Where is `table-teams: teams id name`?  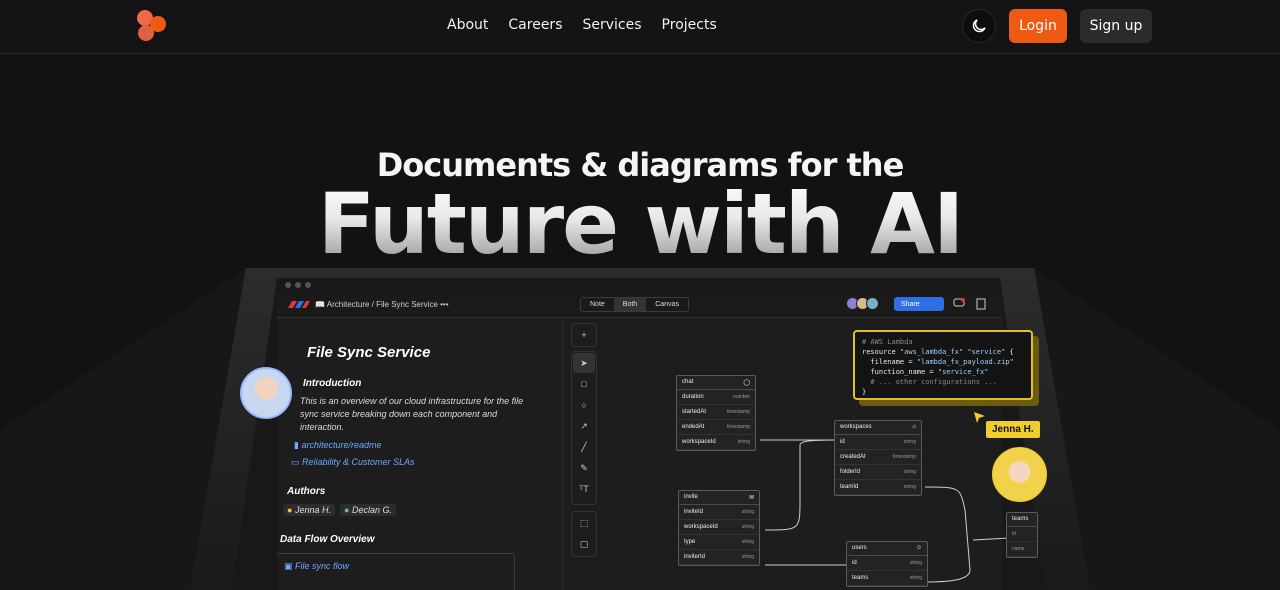
table-teams: teams id name is located at coordinates (1022, 535).